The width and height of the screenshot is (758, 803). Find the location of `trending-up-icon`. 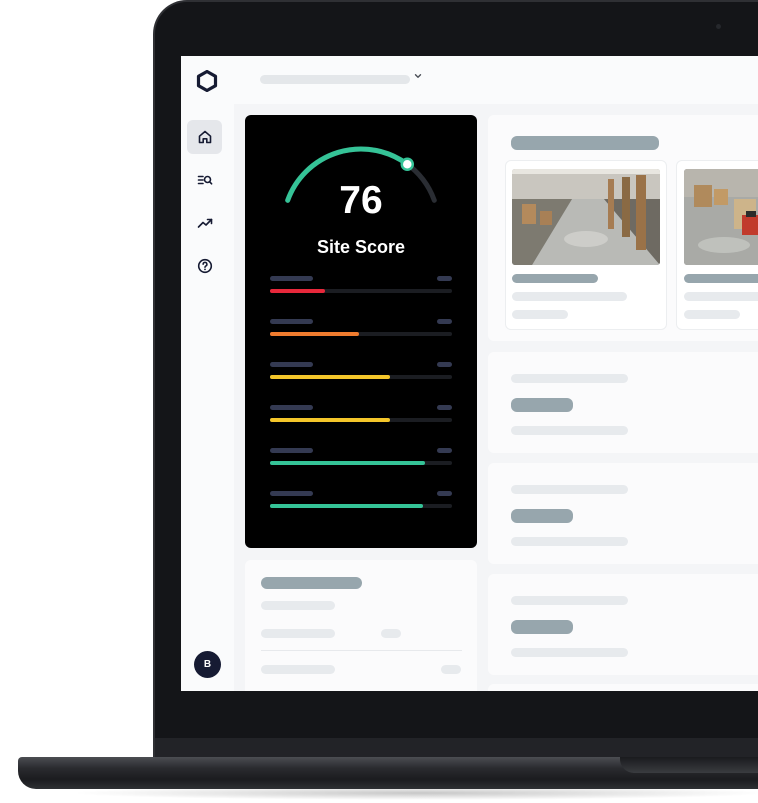

trending-up-icon is located at coordinates (204, 223).